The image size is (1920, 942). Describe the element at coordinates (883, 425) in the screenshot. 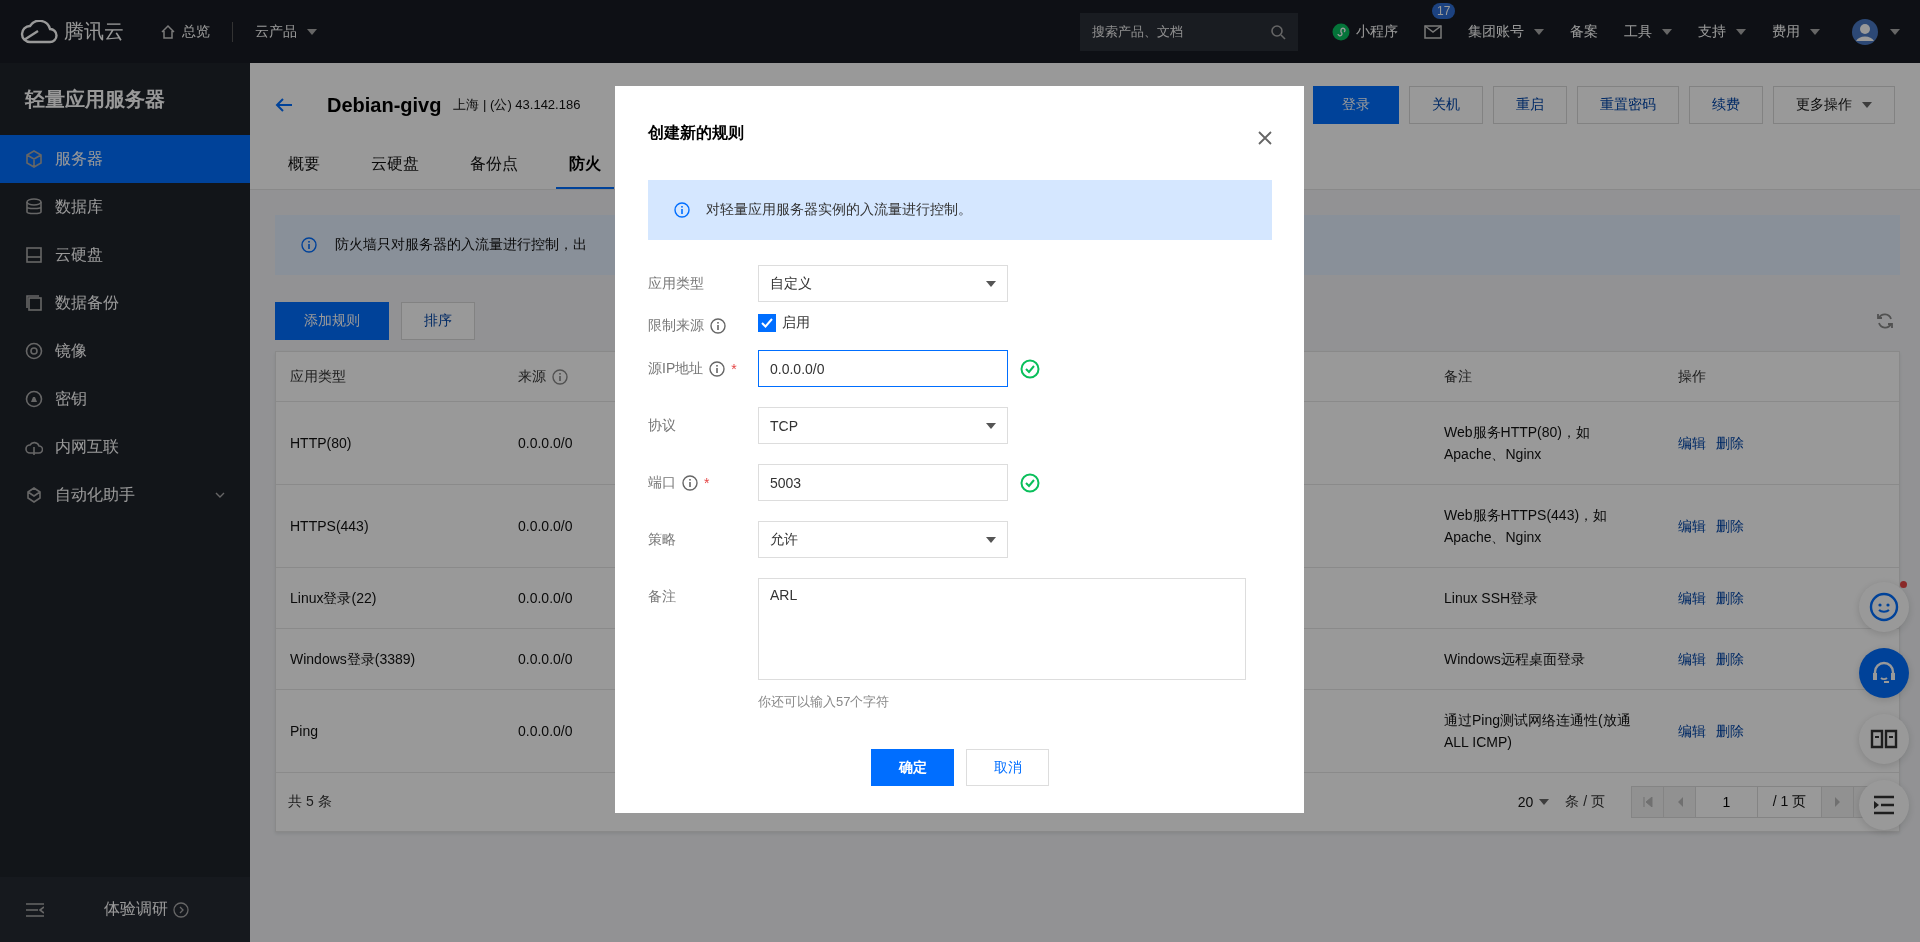

I see `dropdown: TCP` at that location.